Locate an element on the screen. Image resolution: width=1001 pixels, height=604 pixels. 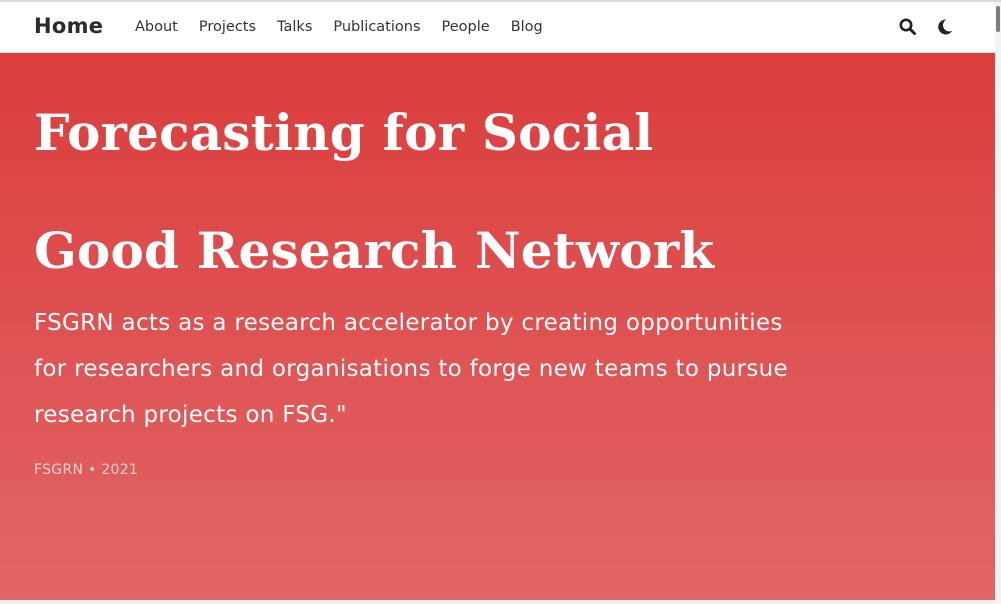
nav-link-about: About is located at coordinates (156, 27).